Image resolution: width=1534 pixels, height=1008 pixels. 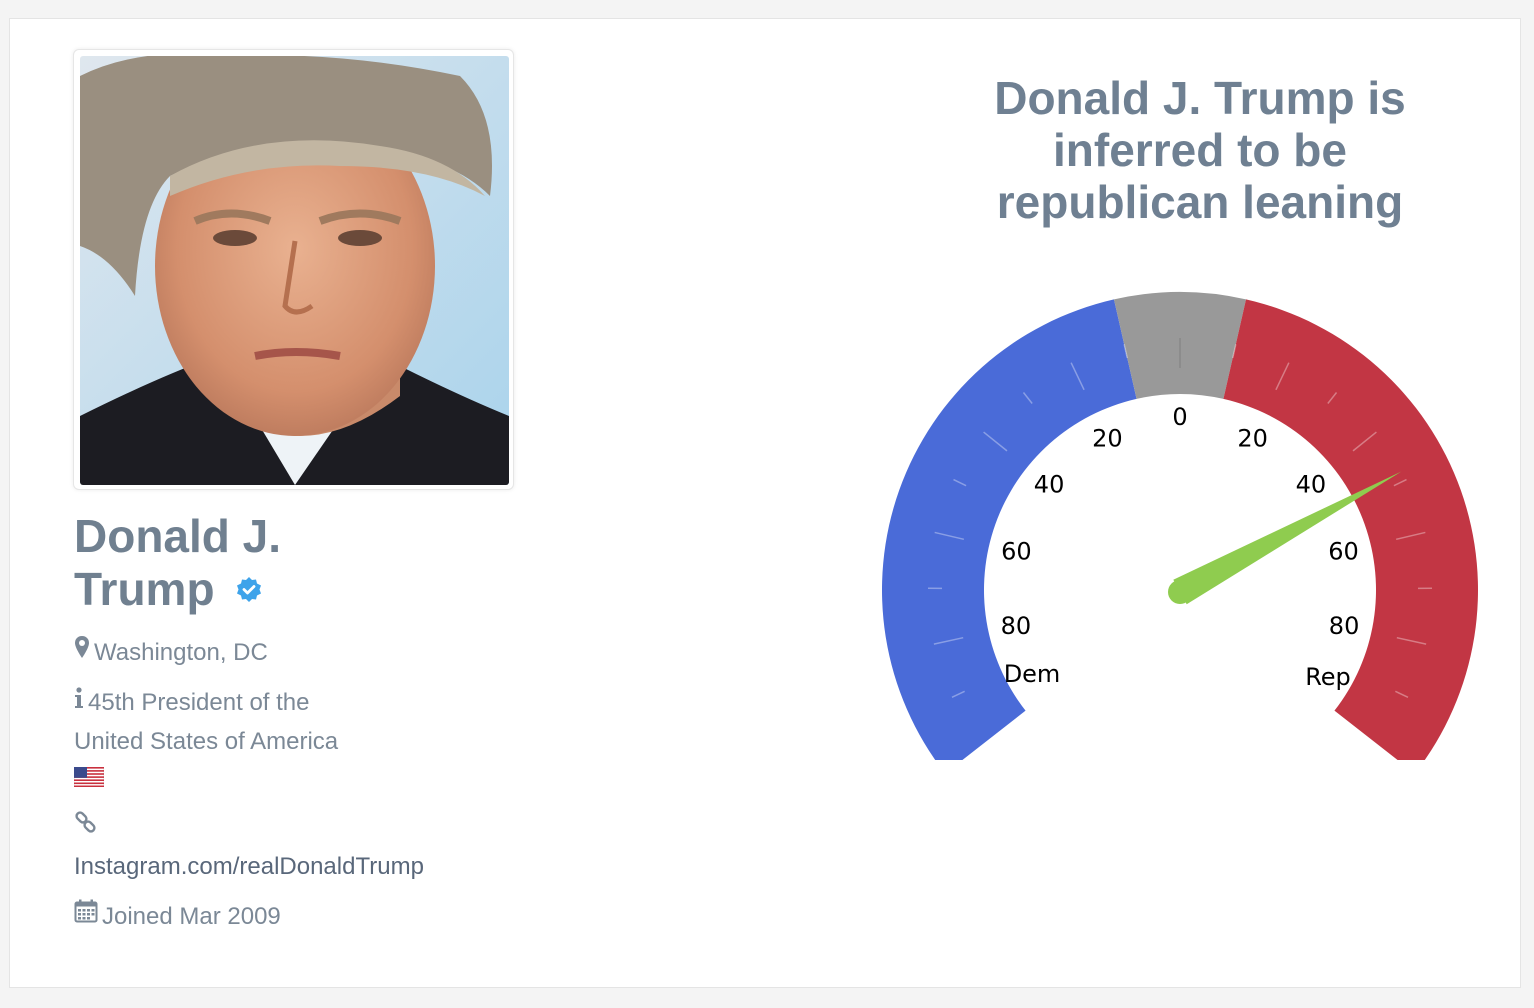 I want to click on location-row: Washington, DC, so click(x=171, y=653).